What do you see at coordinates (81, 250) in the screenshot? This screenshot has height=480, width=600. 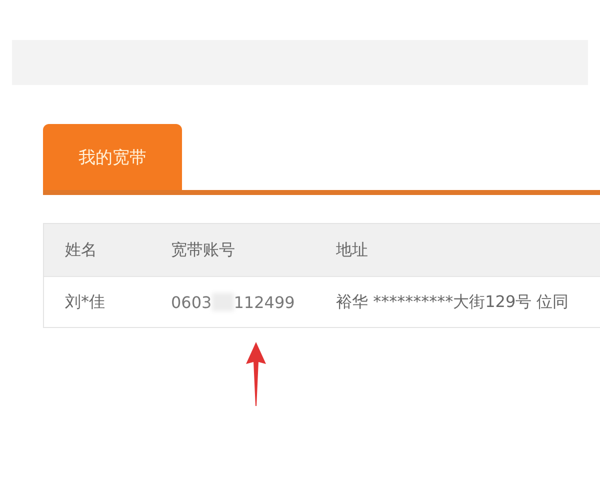 I see `column-header: 姓名` at bounding box center [81, 250].